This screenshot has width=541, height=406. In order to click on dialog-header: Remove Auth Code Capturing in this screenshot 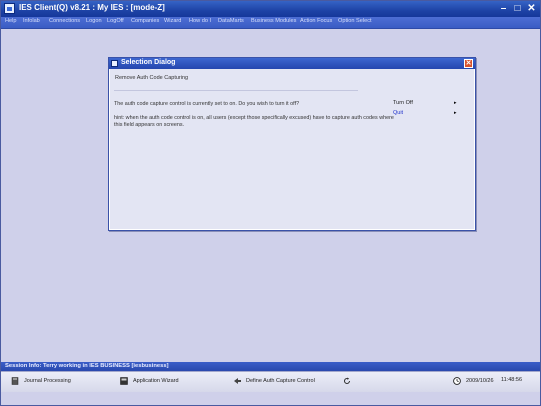, I will do `click(152, 78)`.